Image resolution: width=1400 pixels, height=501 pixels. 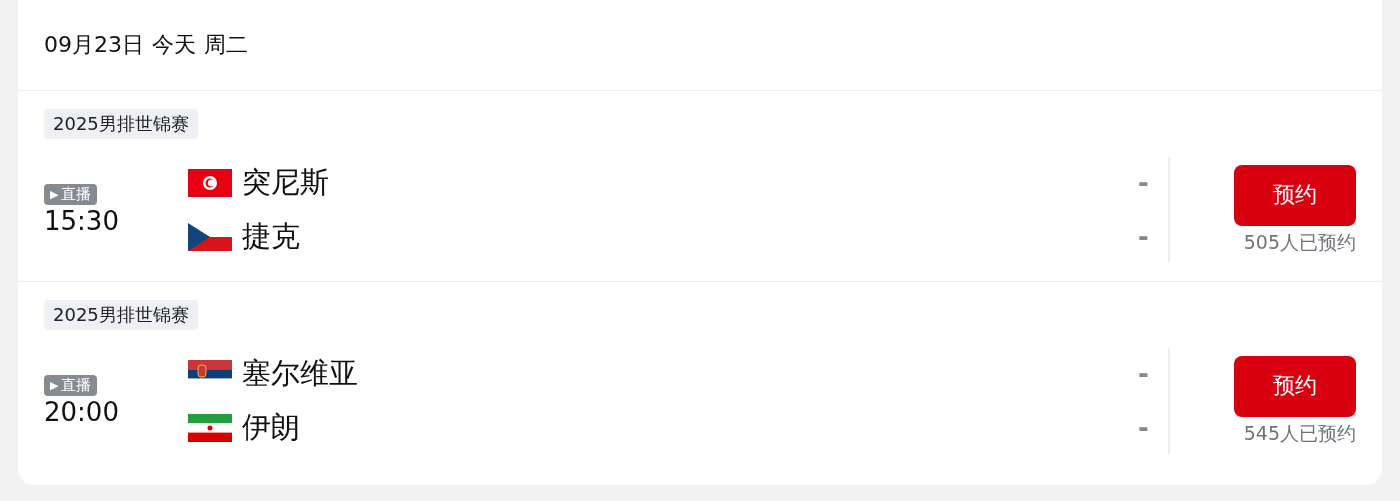 What do you see at coordinates (271, 236) in the screenshot?
I see `team-name: 捷克` at bounding box center [271, 236].